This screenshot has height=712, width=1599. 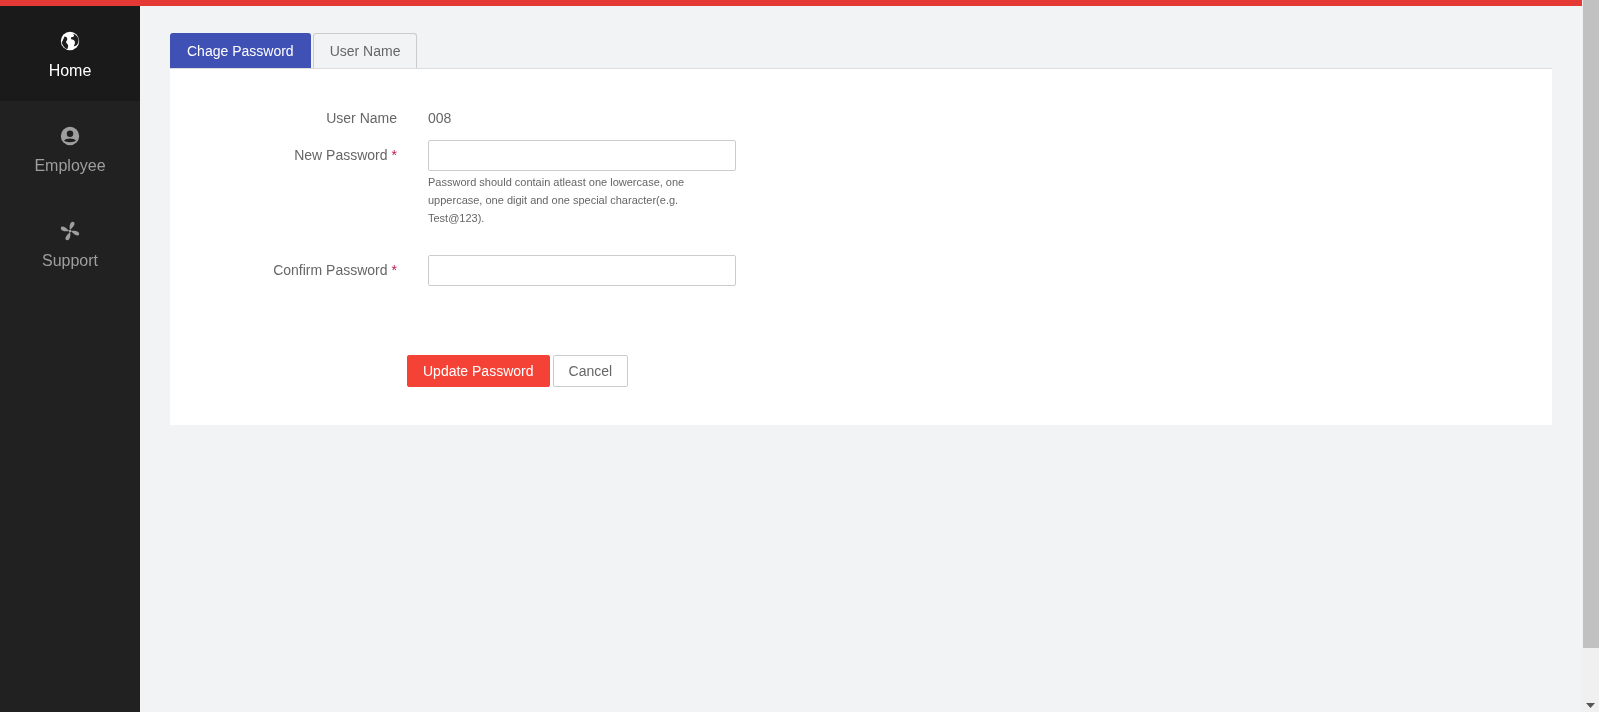 I want to click on scrollbar, so click(x=1590, y=356).